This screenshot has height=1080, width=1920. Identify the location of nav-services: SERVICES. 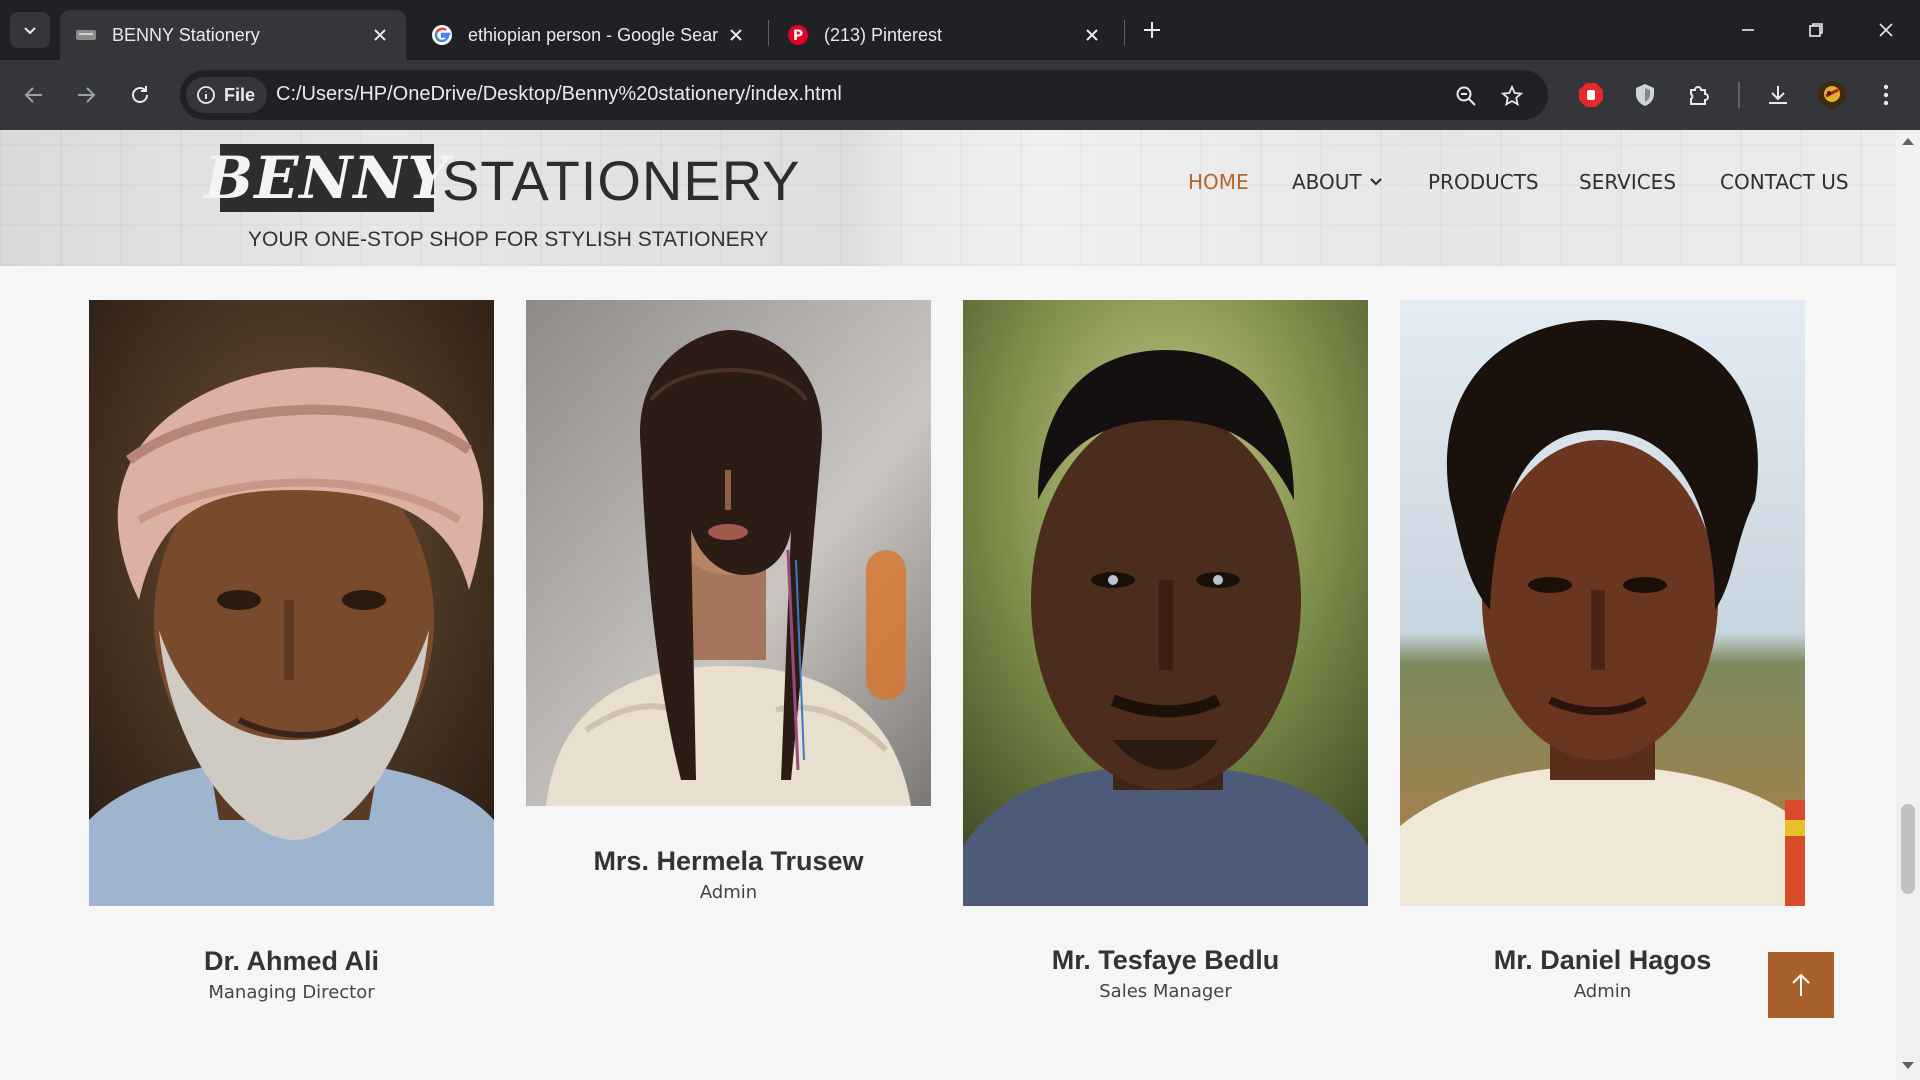
(1627, 182).